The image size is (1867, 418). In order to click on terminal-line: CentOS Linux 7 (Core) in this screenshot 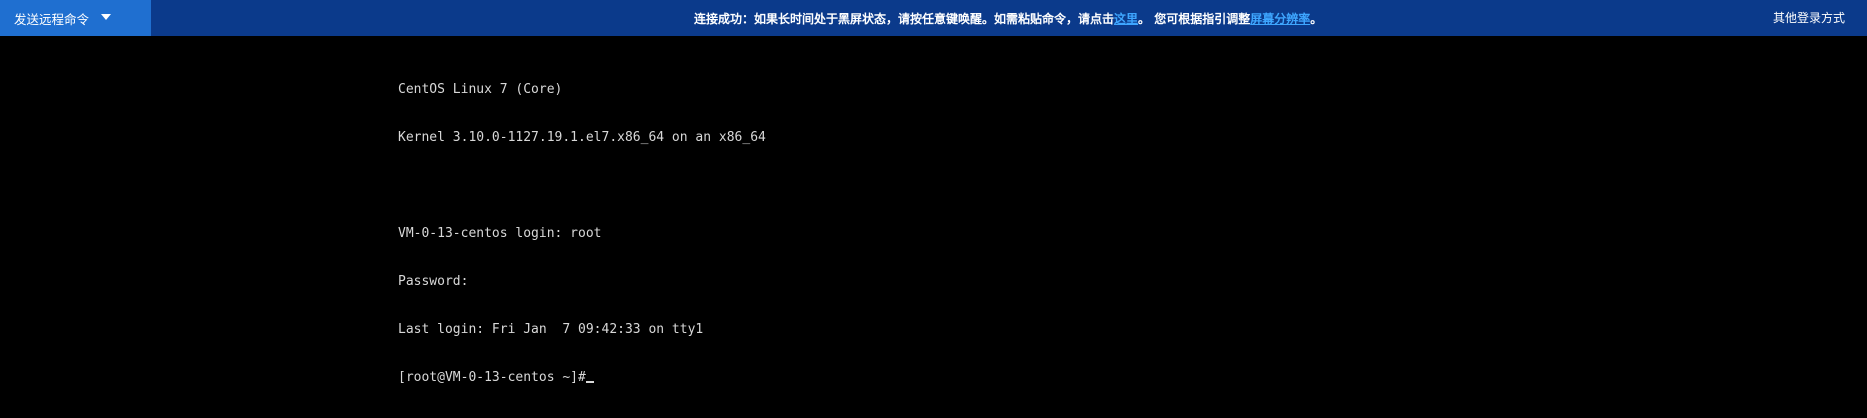, I will do `click(480, 89)`.